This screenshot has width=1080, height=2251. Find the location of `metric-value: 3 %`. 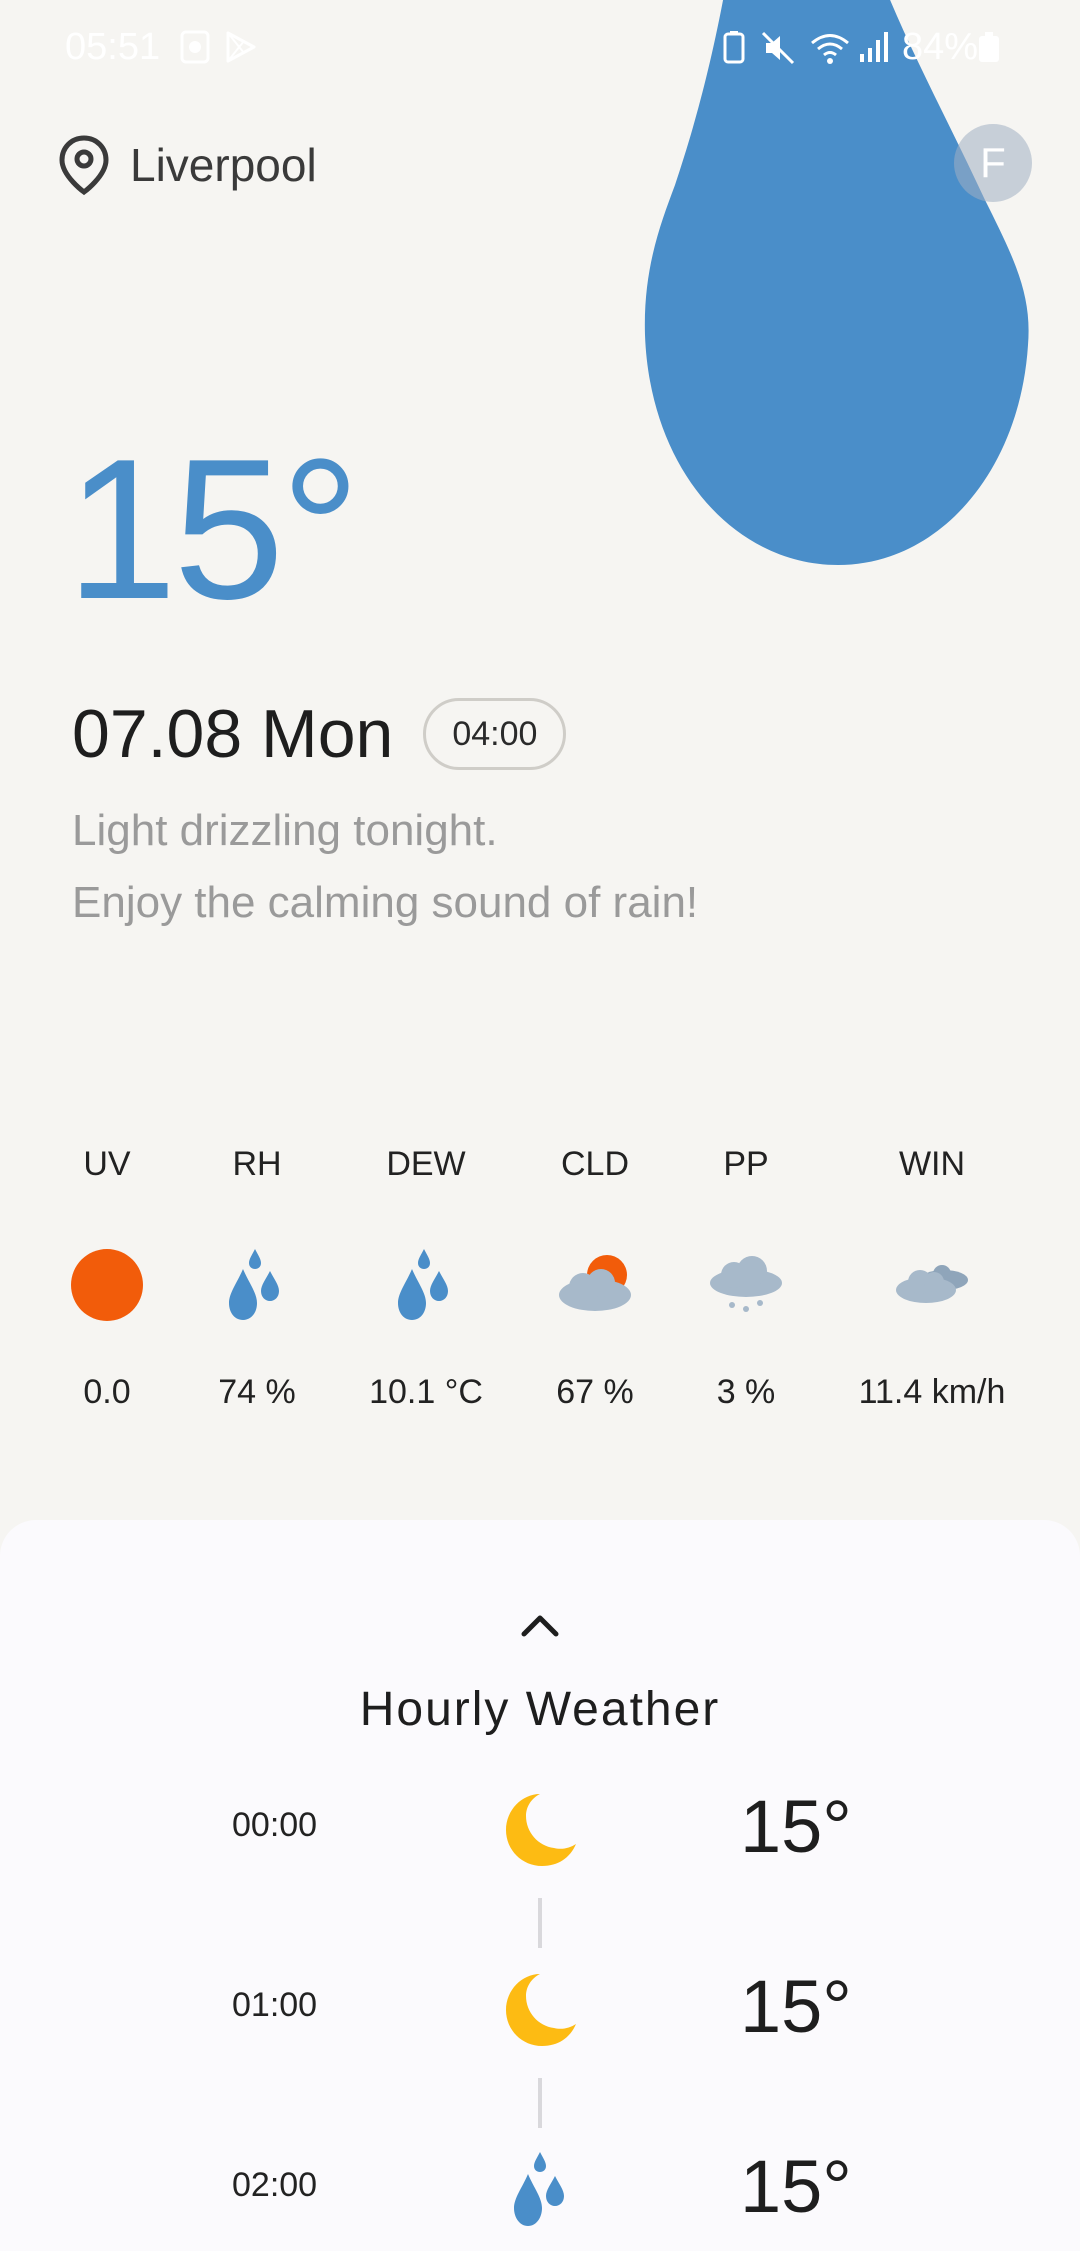

metric-value: 3 % is located at coordinates (746, 1392).